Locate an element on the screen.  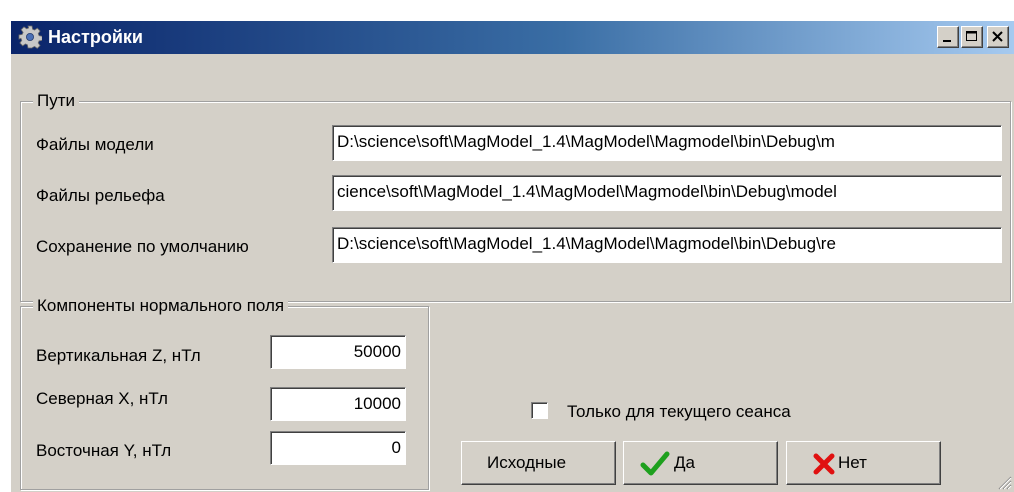
close-button is located at coordinates (998, 37).